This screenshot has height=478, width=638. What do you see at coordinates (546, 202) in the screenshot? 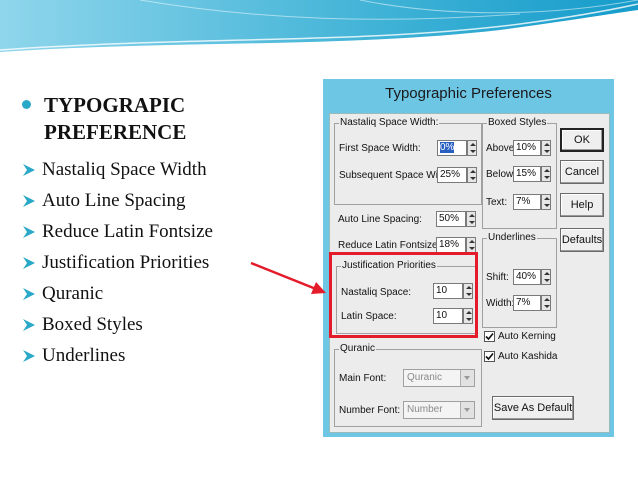
I see `text-spinner` at bounding box center [546, 202].